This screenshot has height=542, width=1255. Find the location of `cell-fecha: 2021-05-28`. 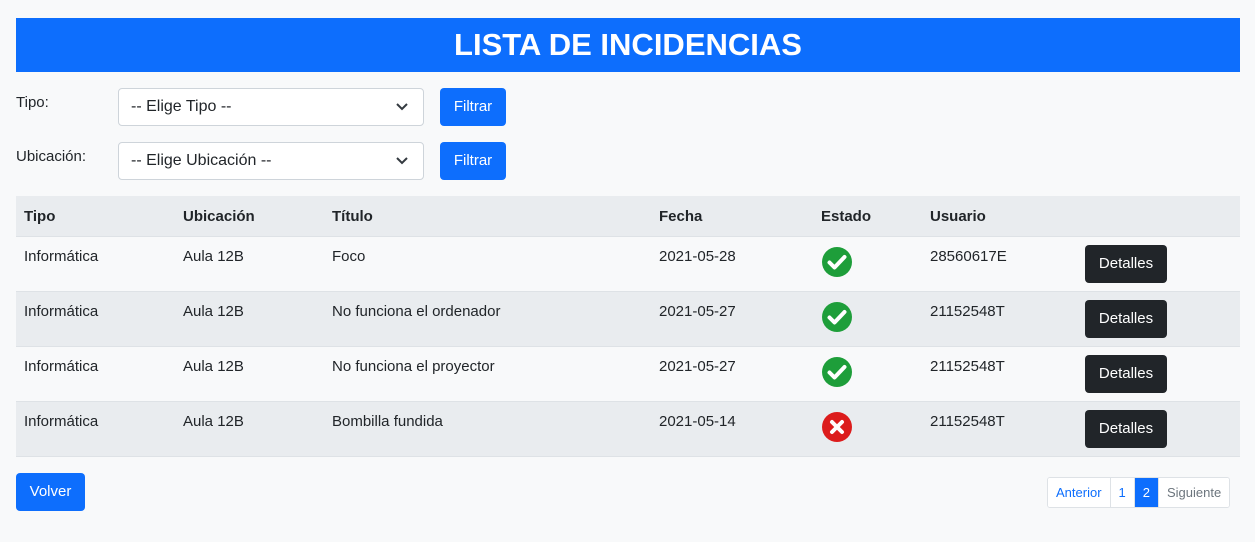

cell-fecha: 2021-05-28 is located at coordinates (697, 256).